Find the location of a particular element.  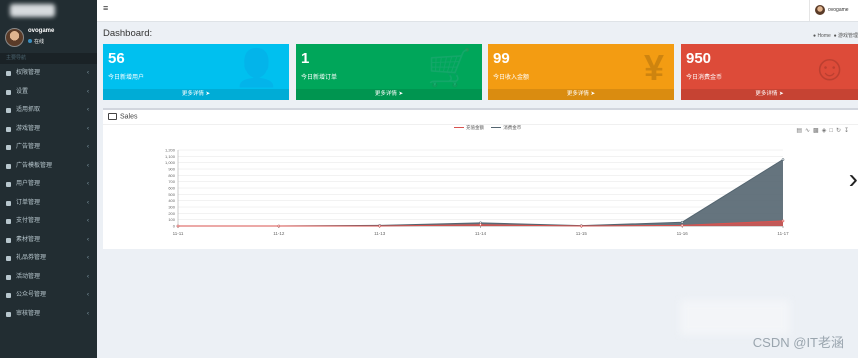

sidebar-item-label: 权限管理 is located at coordinates (28, 73).